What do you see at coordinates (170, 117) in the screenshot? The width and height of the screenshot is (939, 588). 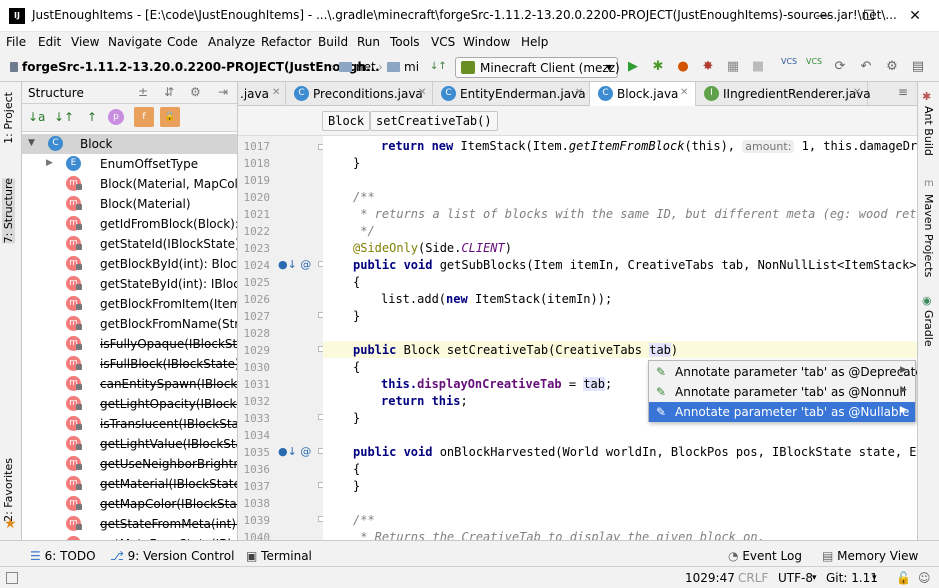 I see `show-non-public-icon: 🔒` at bounding box center [170, 117].